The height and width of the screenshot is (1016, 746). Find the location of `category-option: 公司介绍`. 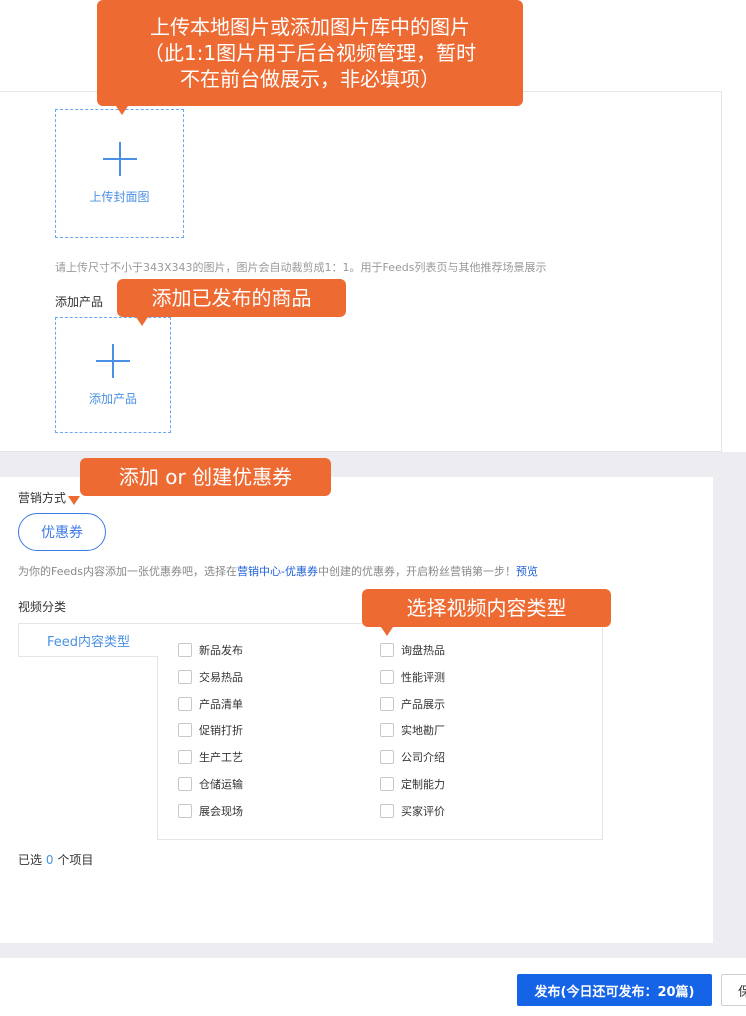

category-option: 公司介绍 is located at coordinates (412, 757).